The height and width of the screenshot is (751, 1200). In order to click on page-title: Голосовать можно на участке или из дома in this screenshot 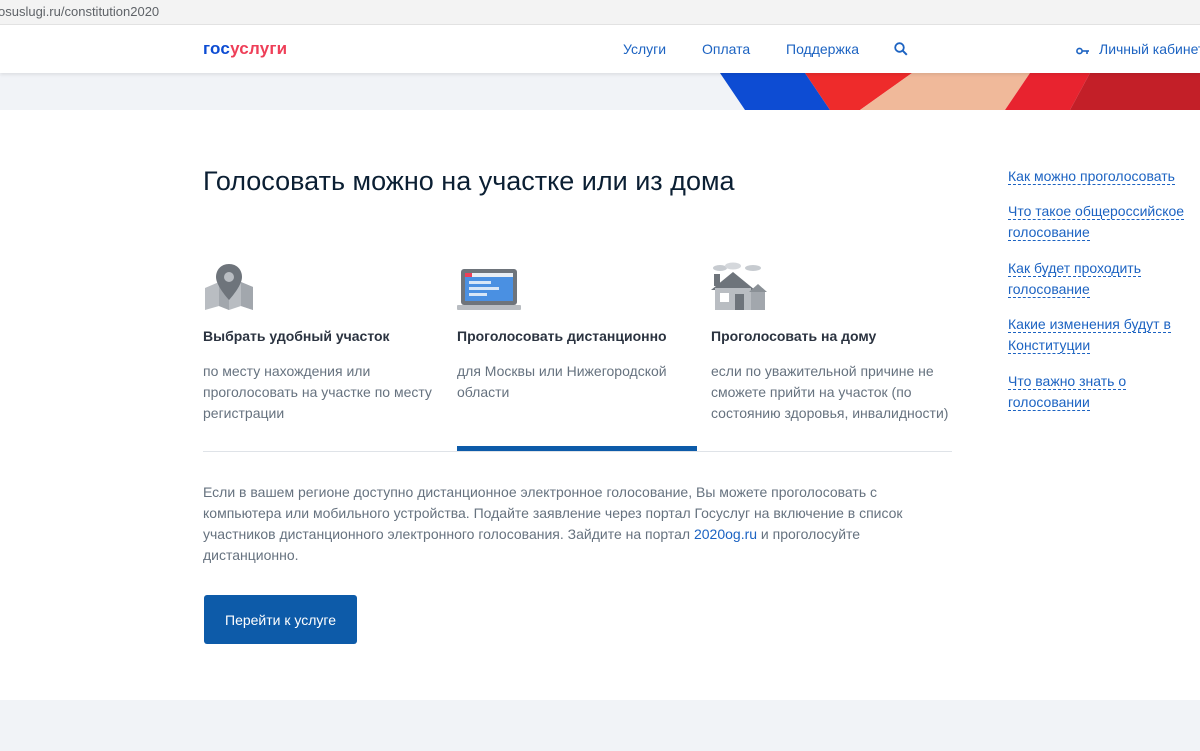, I will do `click(469, 181)`.